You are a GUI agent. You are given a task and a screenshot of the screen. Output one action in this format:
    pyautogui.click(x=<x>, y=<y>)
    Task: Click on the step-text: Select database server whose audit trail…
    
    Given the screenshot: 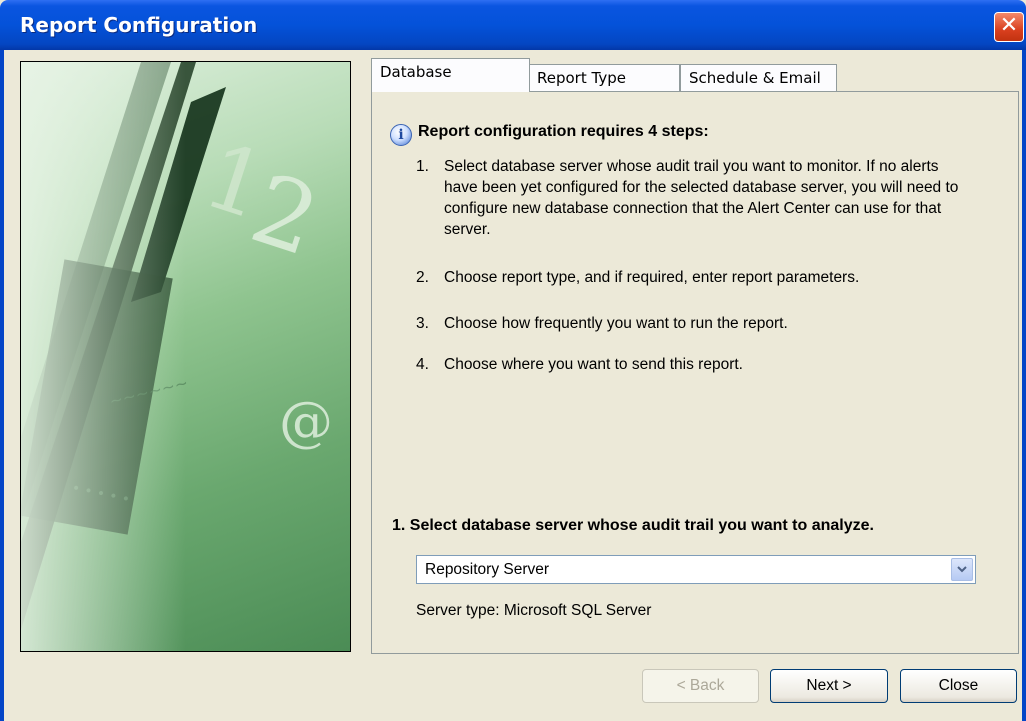 What is the action you would take?
    pyautogui.click(x=701, y=198)
    